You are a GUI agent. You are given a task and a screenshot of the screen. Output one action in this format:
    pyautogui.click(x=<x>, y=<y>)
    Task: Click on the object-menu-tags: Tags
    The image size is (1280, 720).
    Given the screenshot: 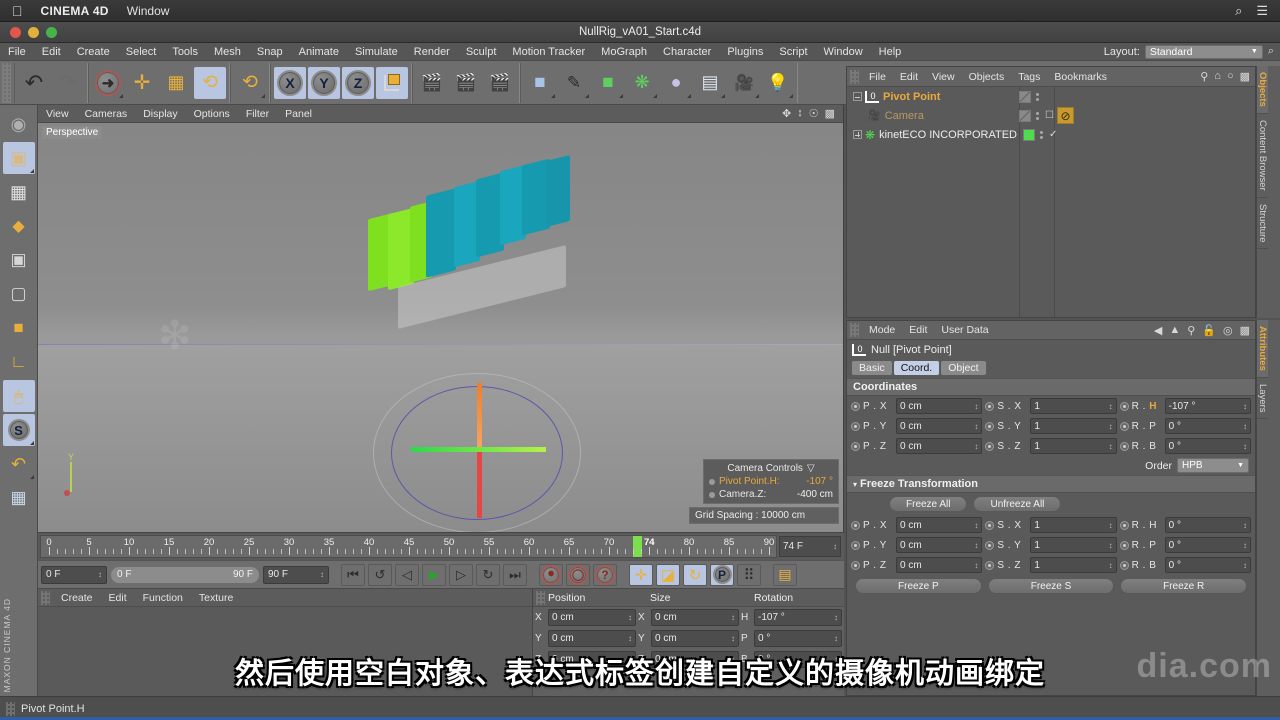 What is the action you would take?
    pyautogui.click(x=1029, y=77)
    